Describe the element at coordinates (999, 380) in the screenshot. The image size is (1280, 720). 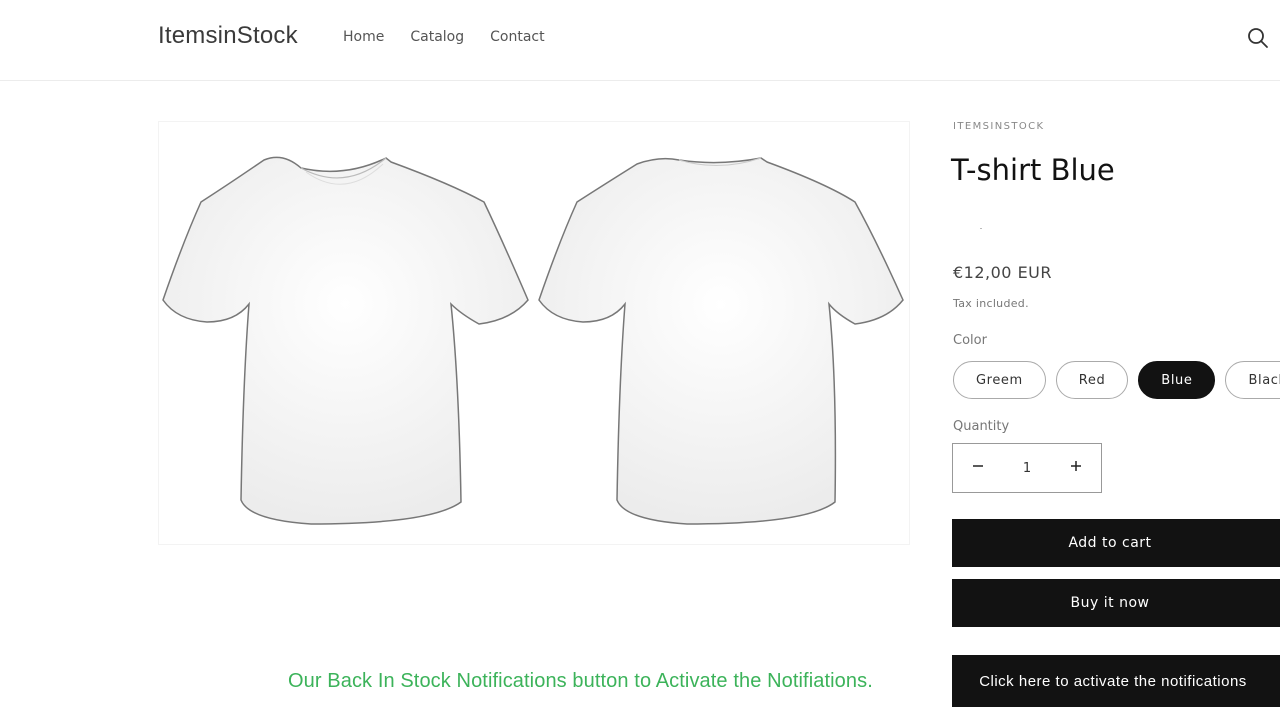
I see `color-option-green: Greem` at that location.